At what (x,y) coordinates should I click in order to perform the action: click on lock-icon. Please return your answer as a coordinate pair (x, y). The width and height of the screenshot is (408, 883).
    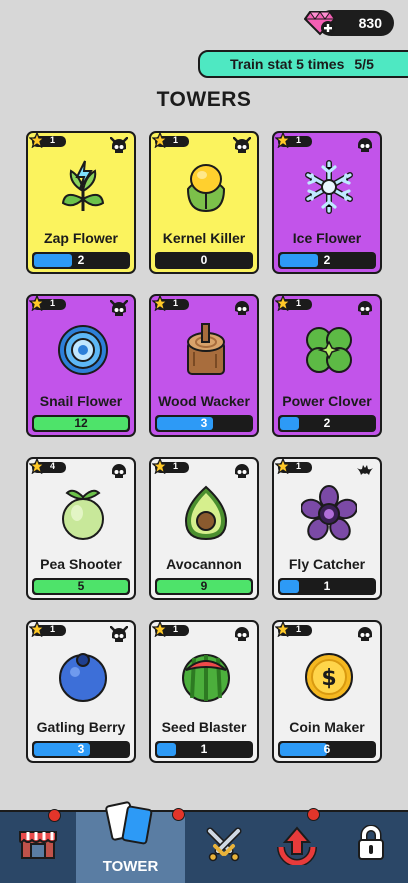
    Looking at the image, I should click on (371, 842).